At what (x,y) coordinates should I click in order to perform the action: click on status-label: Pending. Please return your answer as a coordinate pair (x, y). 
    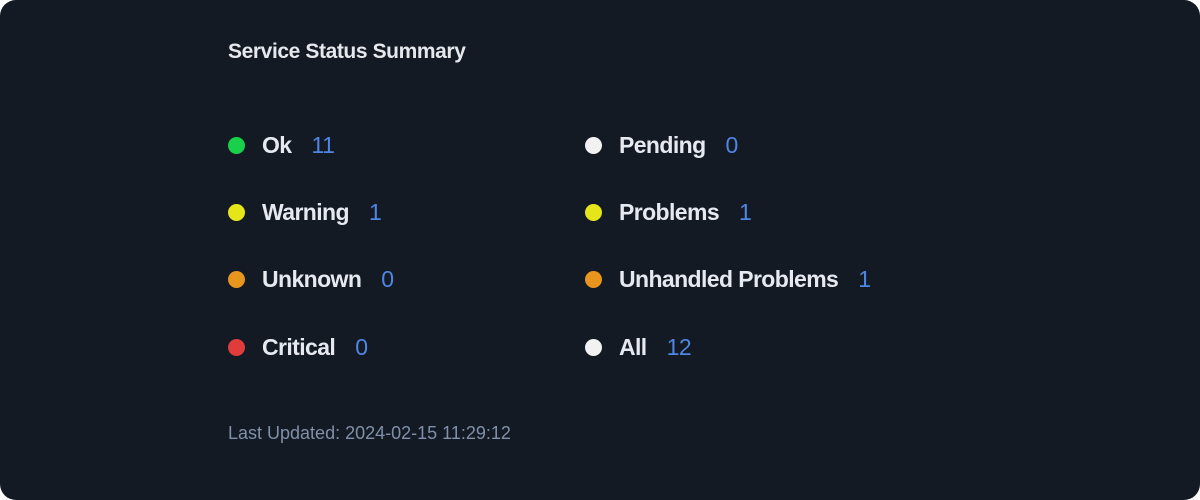
    Looking at the image, I should click on (662, 144).